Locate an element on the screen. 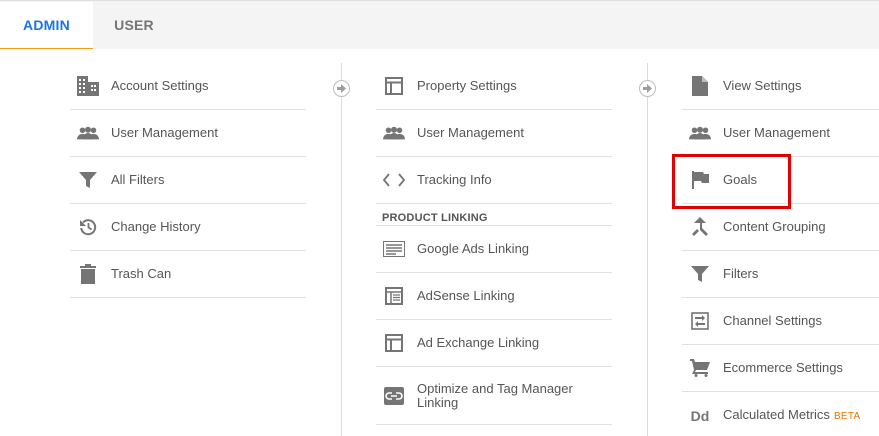  google-ads-linking-item: Google Ads Linking is located at coordinates (494, 249).